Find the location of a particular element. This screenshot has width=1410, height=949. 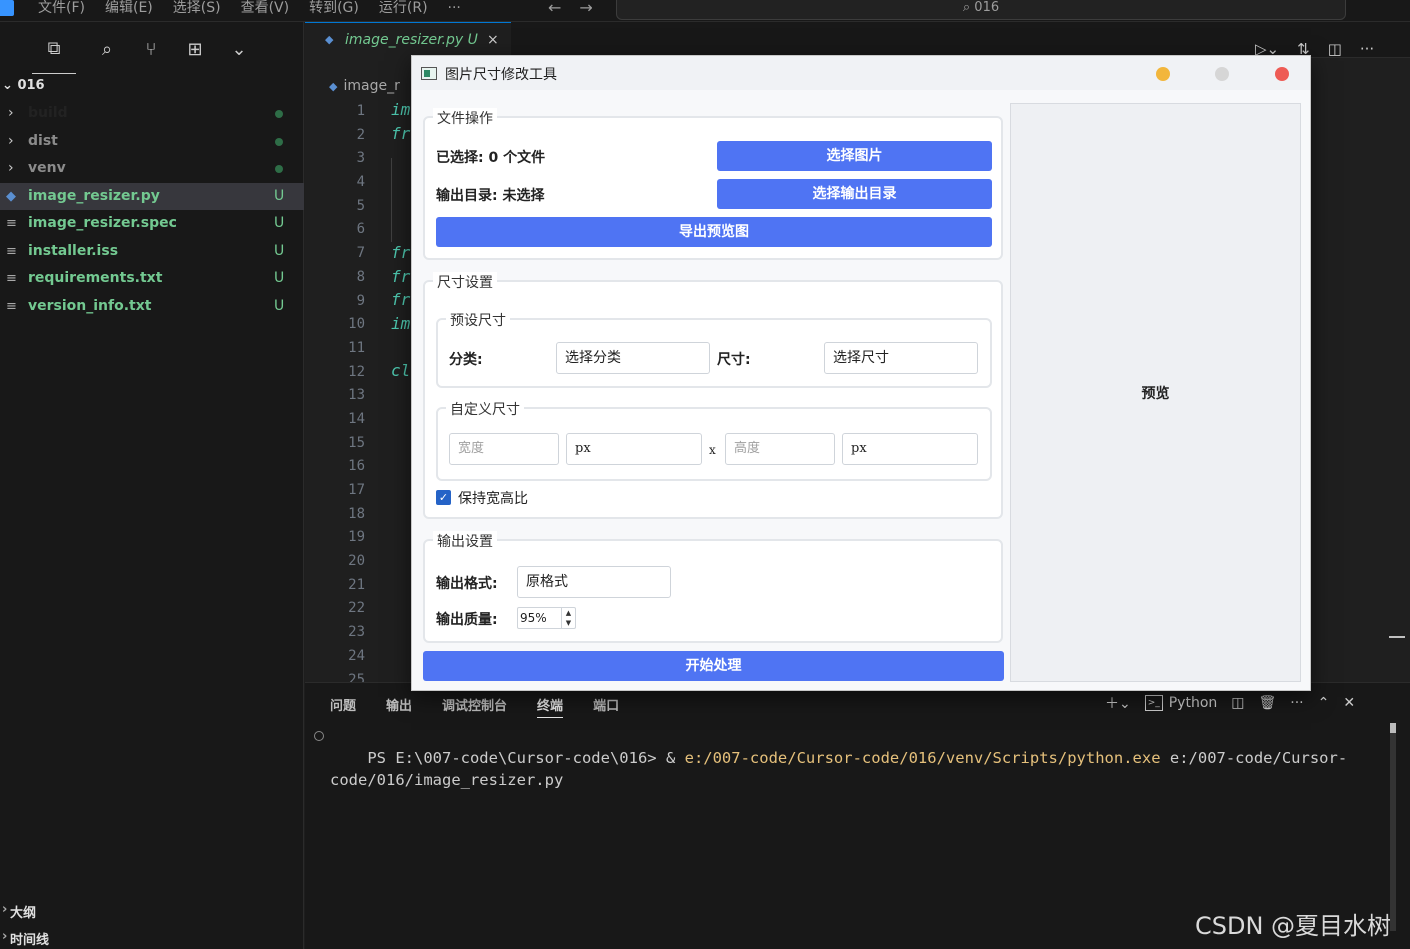

outline-section: 大纲 is located at coordinates (19, 911).